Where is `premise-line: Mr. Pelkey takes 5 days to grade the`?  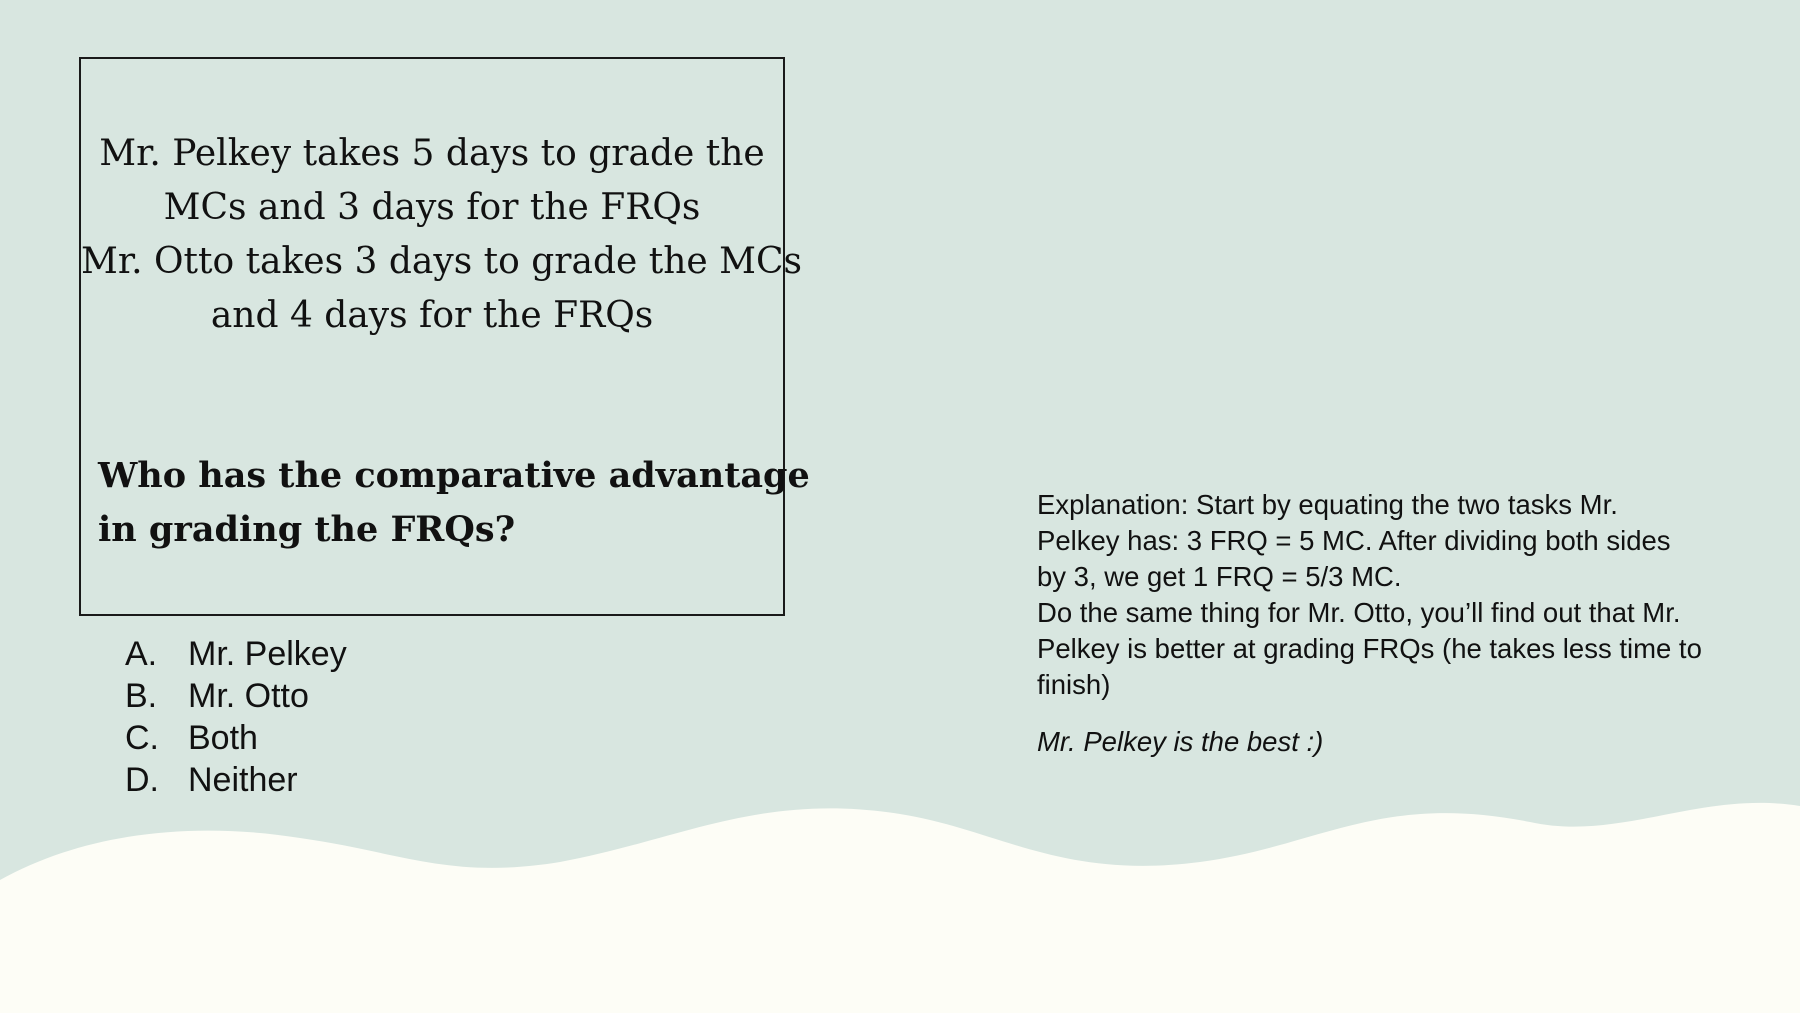 premise-line: Mr. Pelkey takes 5 days to grade the is located at coordinates (432, 153).